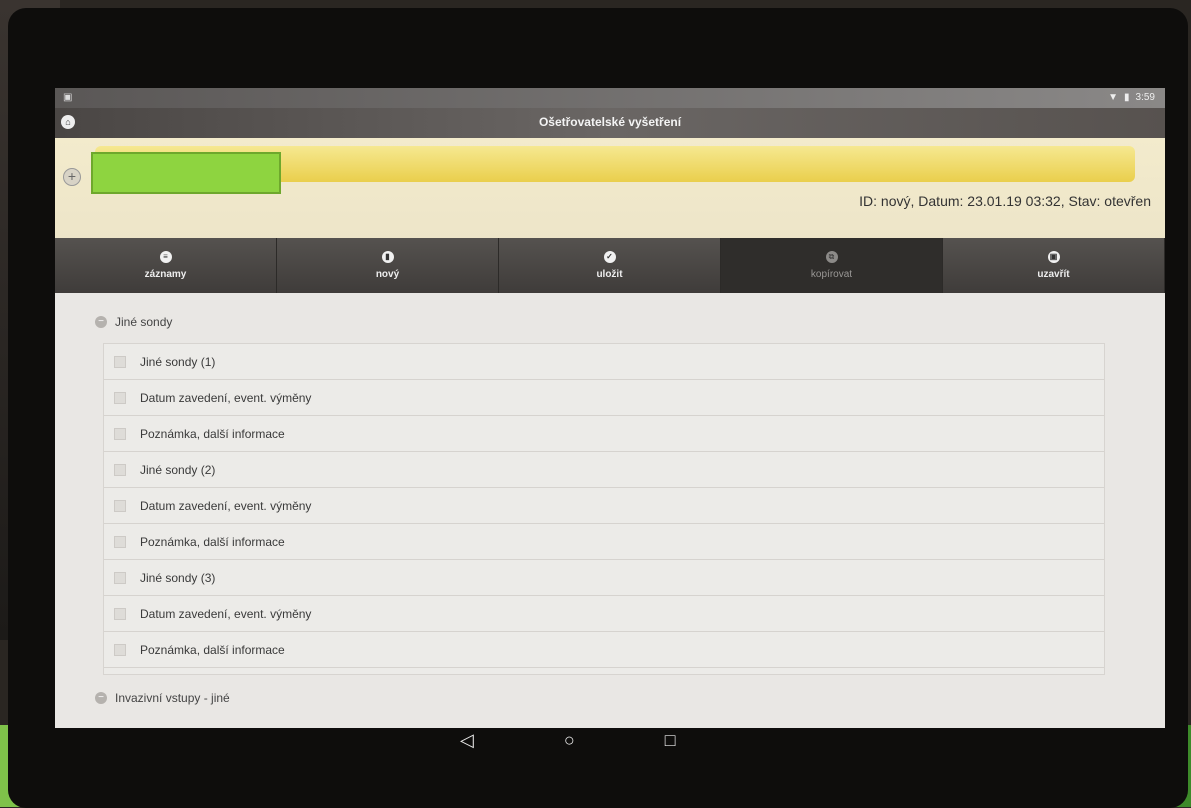 Image resolution: width=1191 pixels, height=808 pixels. Describe the element at coordinates (186, 173) in the screenshot. I see `patient-name-redacted` at that location.